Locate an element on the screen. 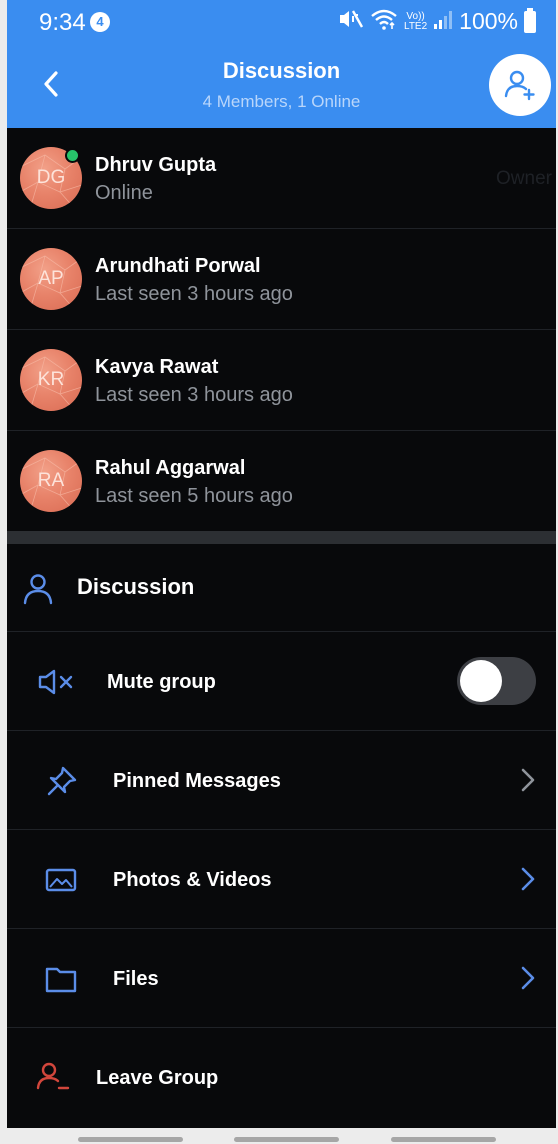 This screenshot has height=1144, width=558. avatar-initials: RA is located at coordinates (51, 480).